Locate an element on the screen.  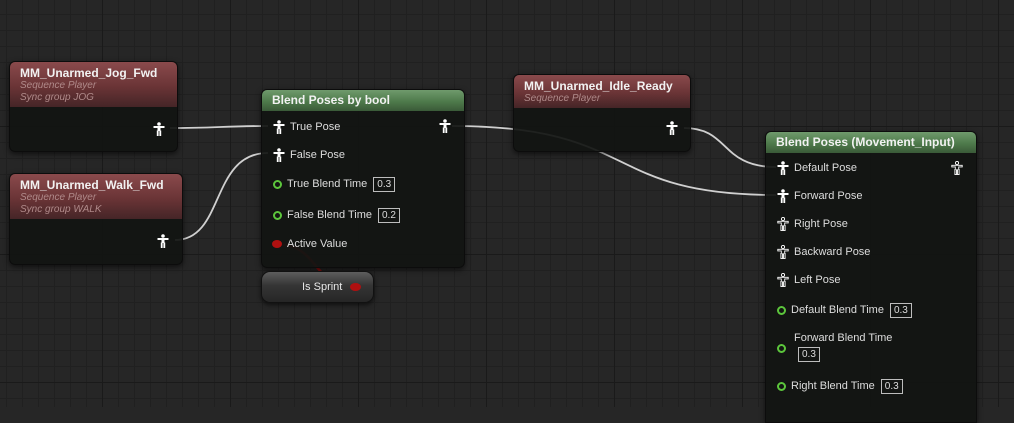
idle-node-type: Sequence Player is located at coordinates (562, 98).